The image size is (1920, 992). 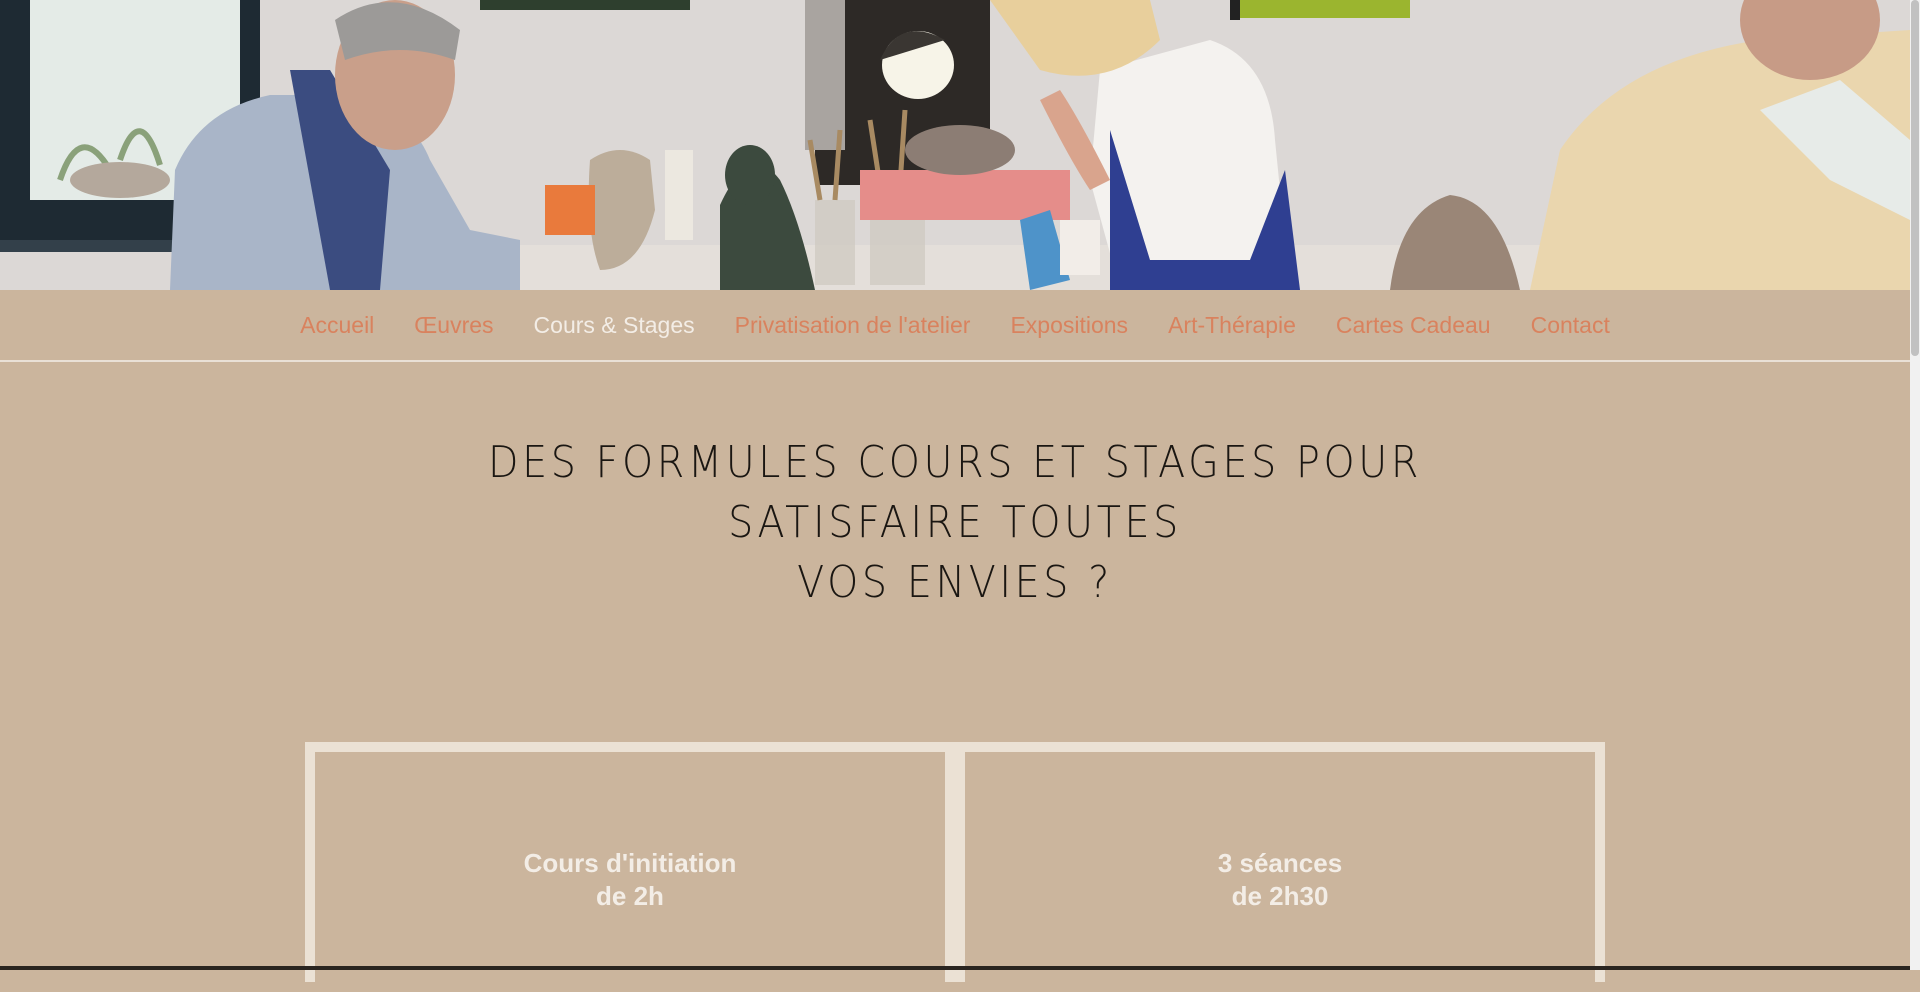 I want to click on formula-card-initiation: Cours d'initiation de 2h, so click(x=630, y=872).